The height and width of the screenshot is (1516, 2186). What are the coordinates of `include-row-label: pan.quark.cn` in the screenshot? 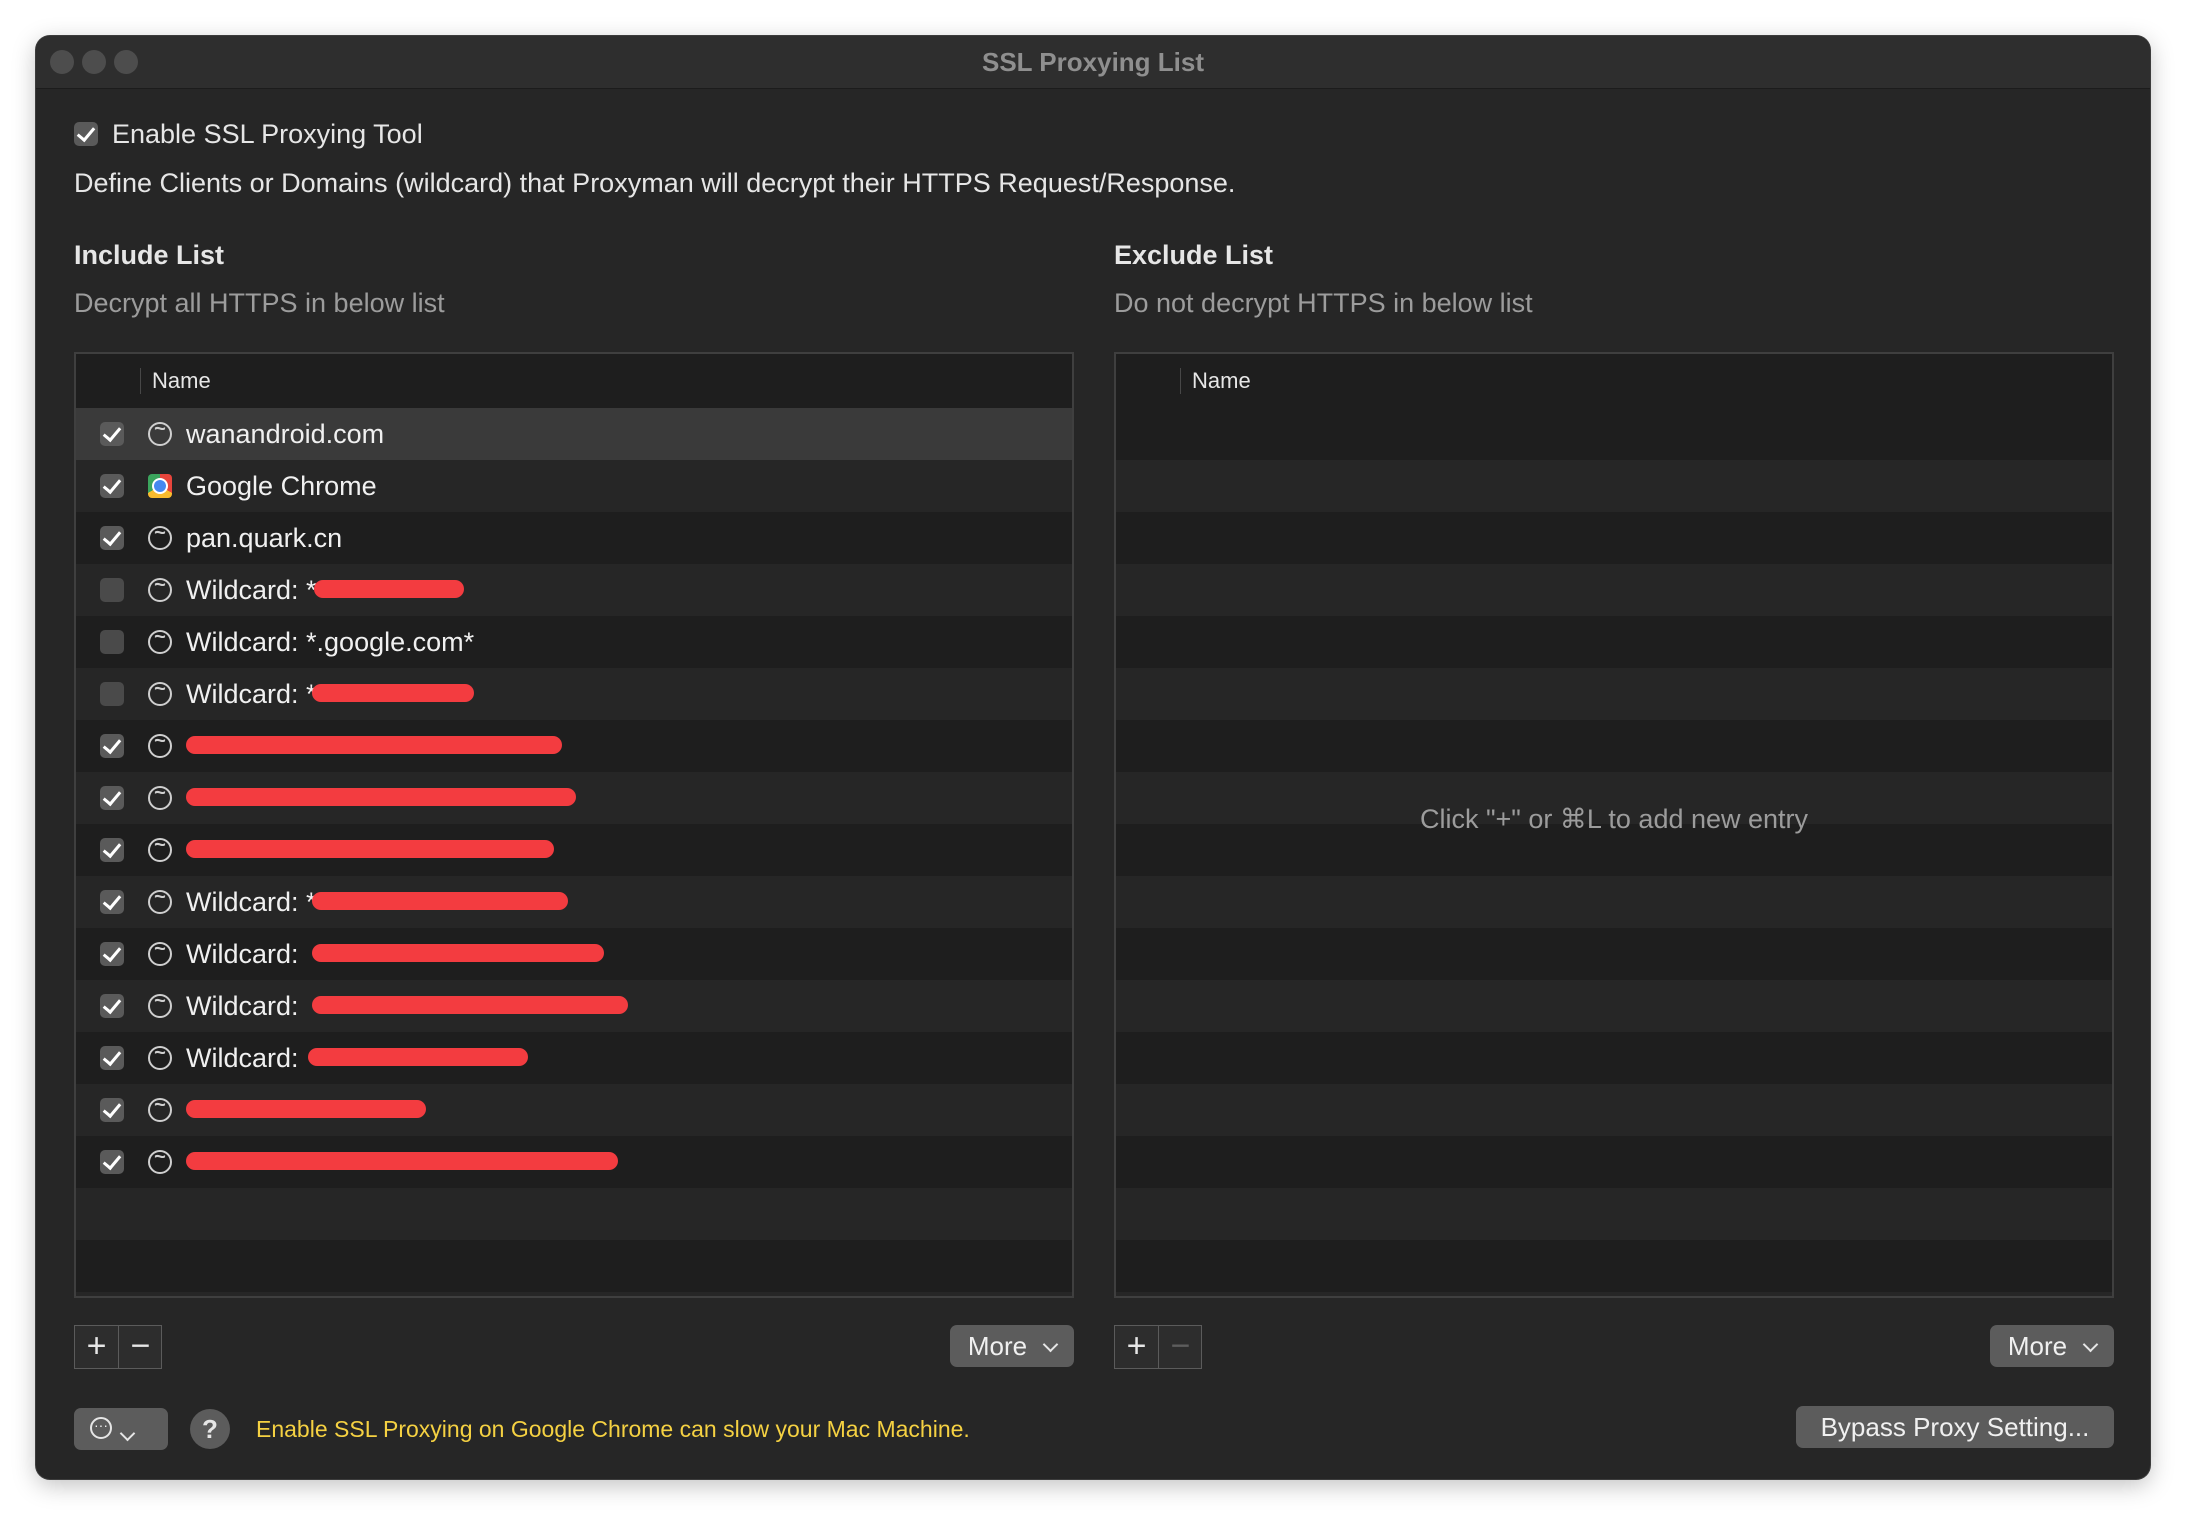 It's located at (264, 538).